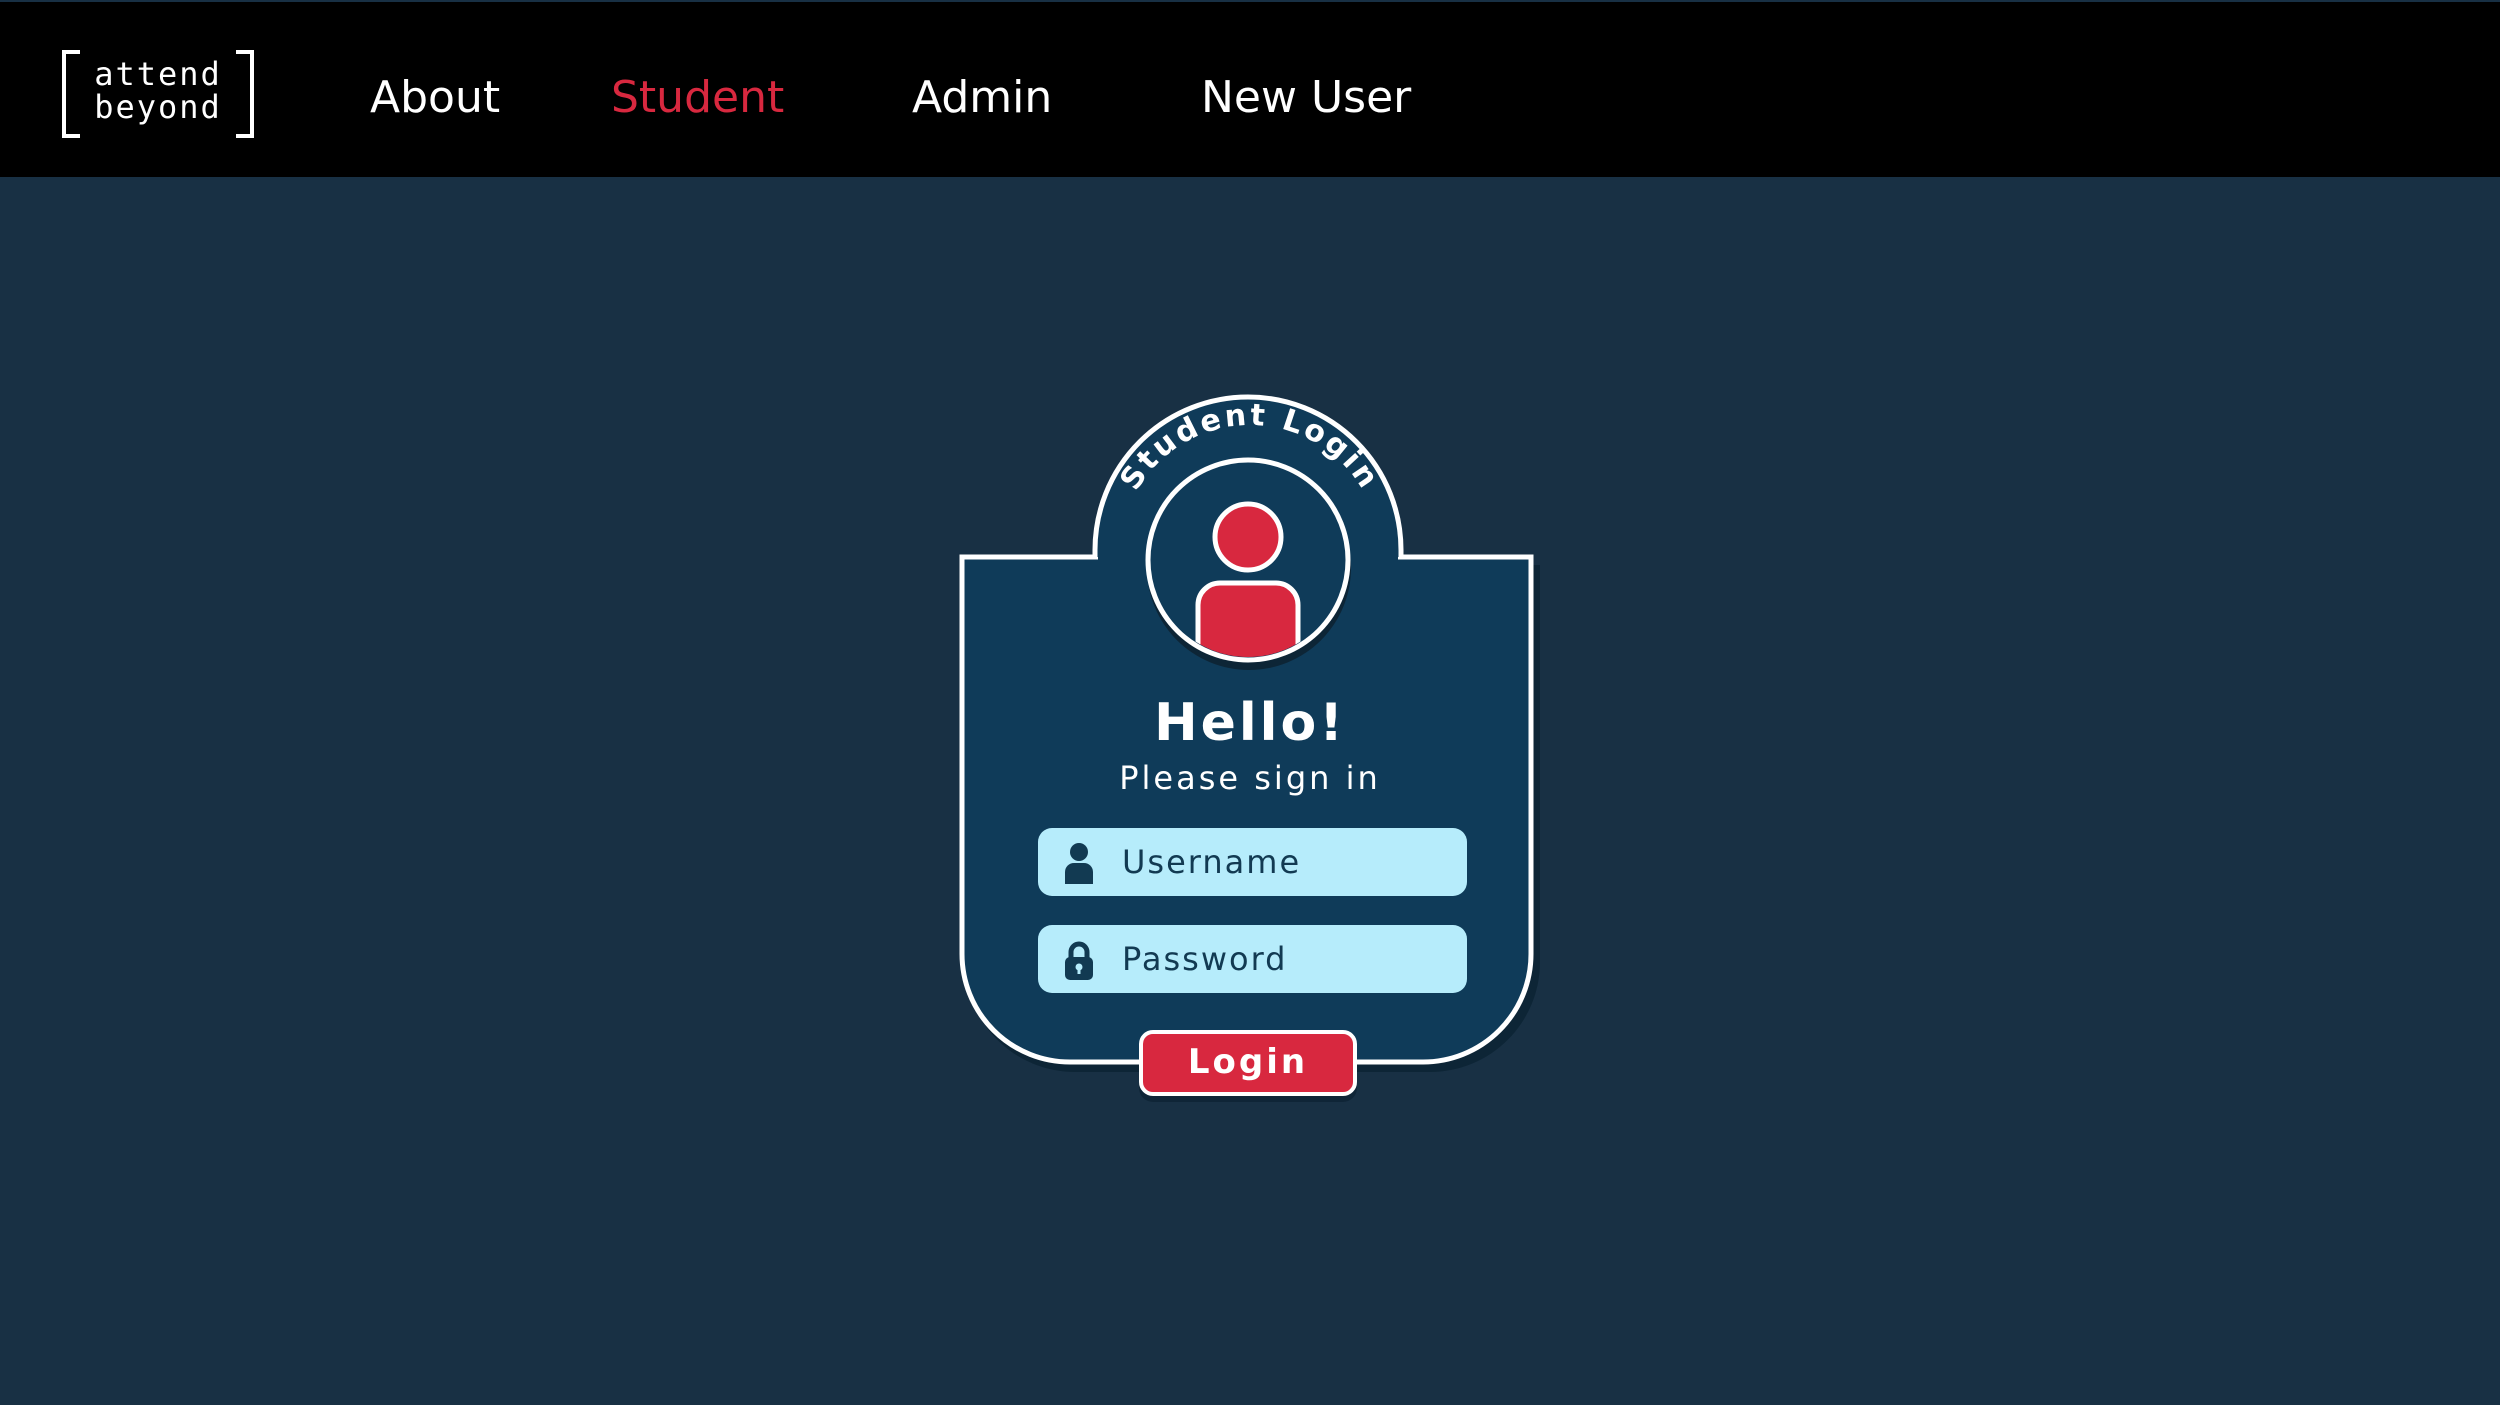  I want to click on logo-right-bracket, so click(245, 94).